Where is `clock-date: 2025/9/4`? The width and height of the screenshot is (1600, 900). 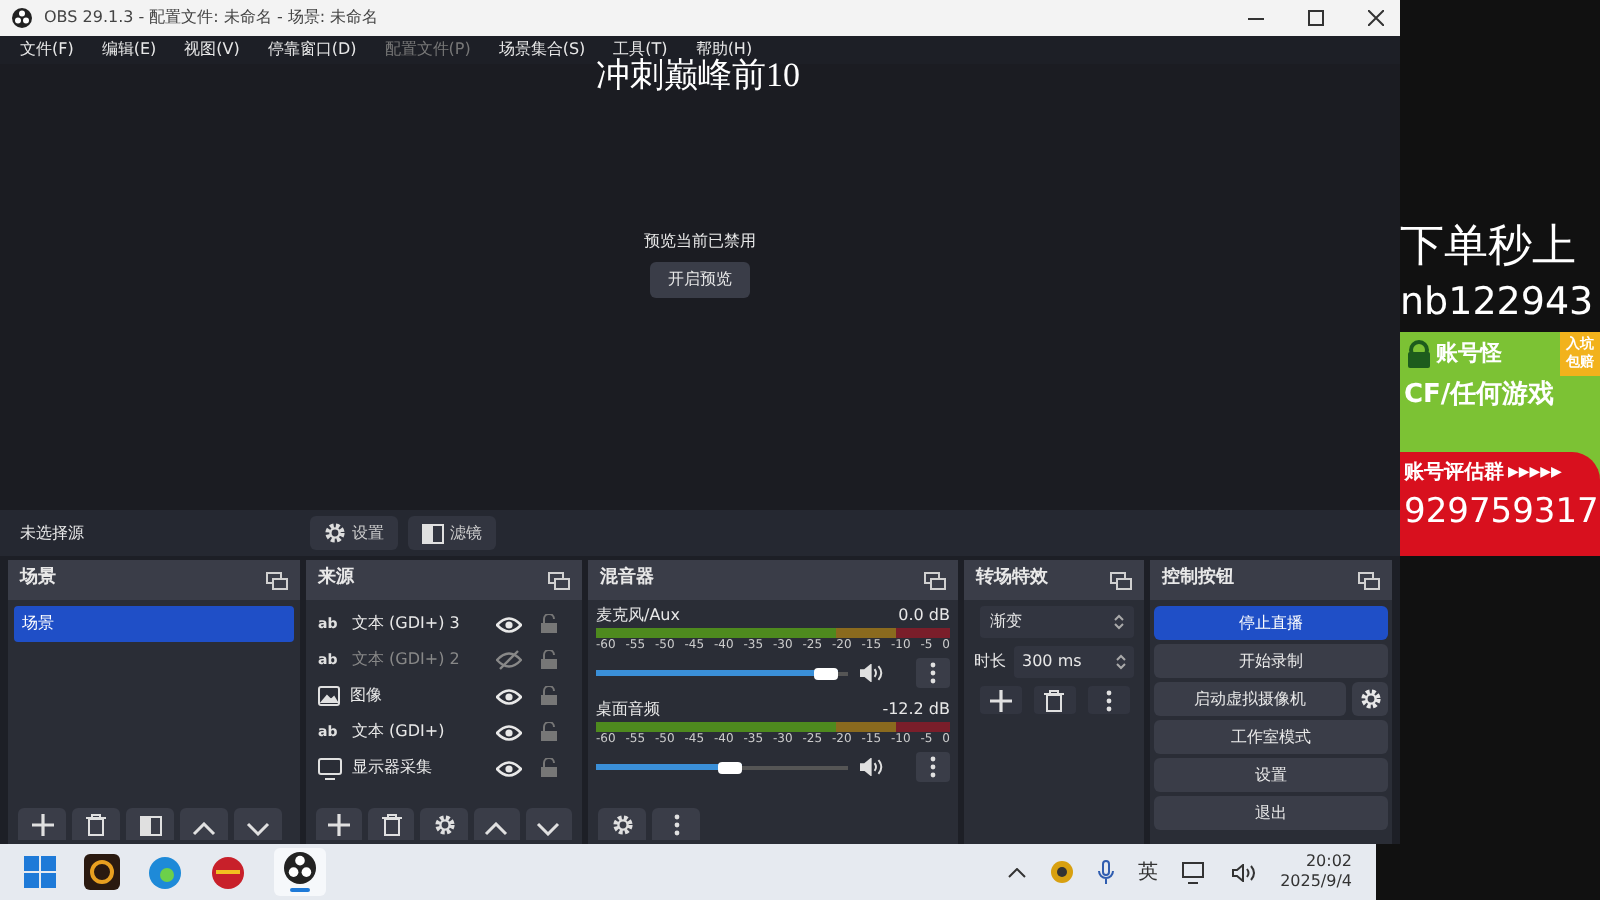 clock-date: 2025/9/4 is located at coordinates (1316, 882).